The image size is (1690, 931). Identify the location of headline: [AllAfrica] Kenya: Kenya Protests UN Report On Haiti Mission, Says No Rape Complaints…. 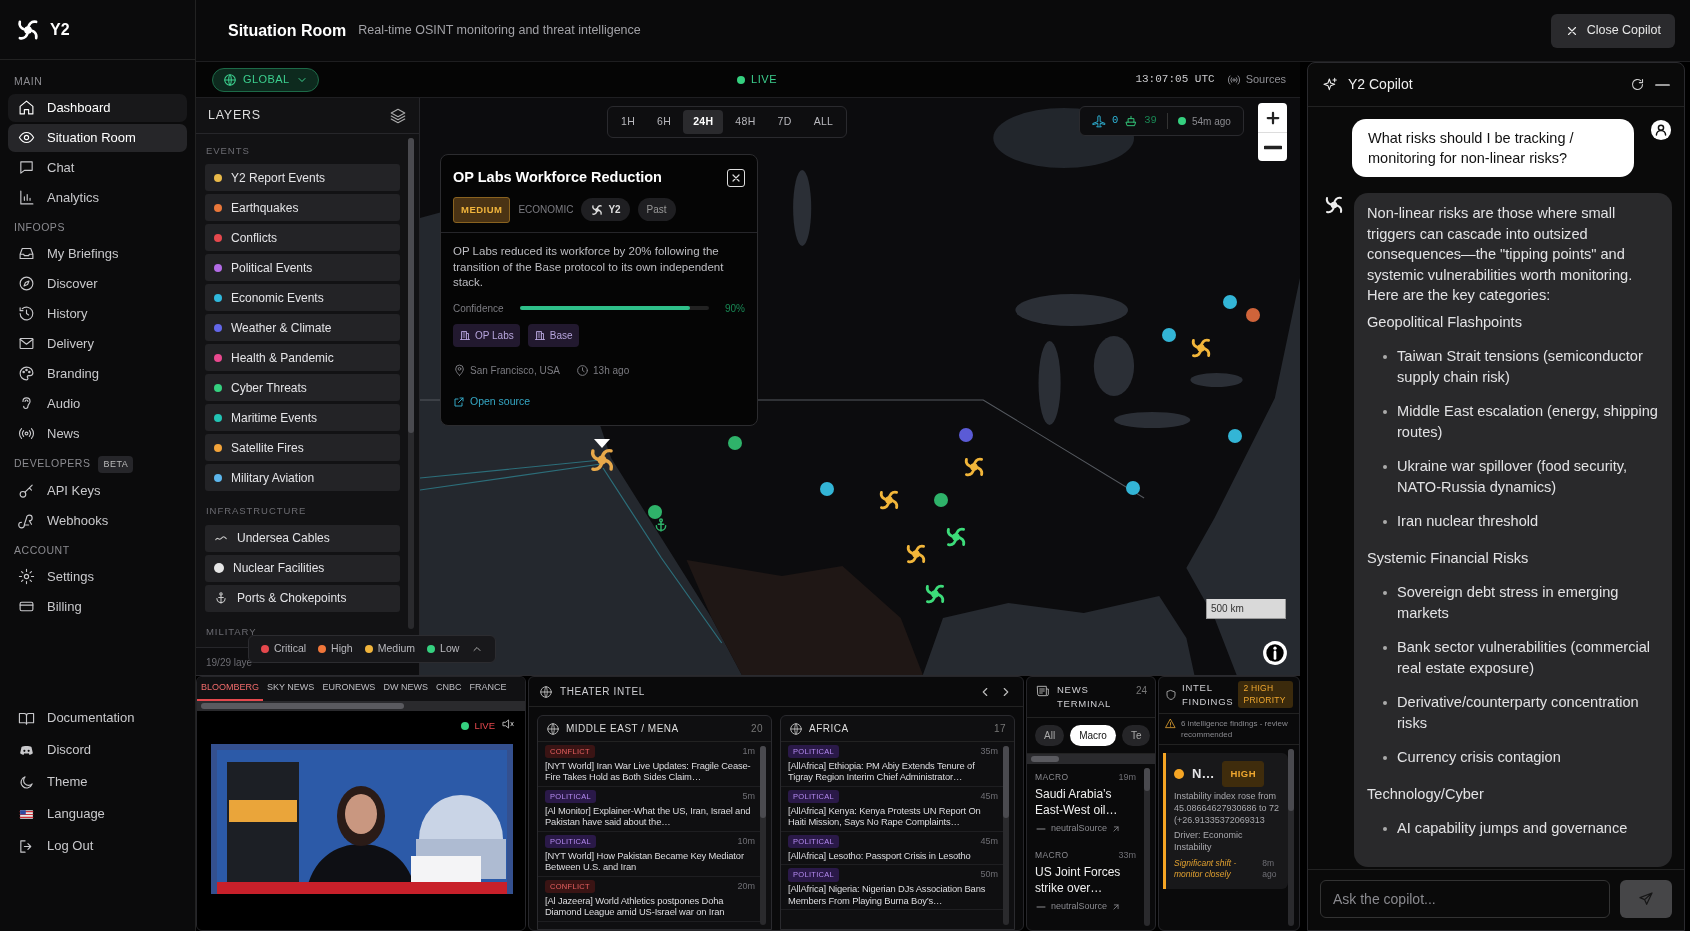
(893, 816).